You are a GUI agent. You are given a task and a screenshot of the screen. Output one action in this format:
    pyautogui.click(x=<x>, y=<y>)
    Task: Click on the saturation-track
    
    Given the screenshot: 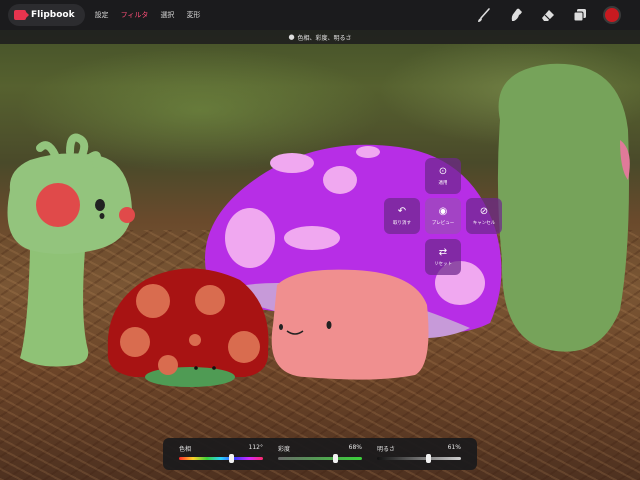 What is the action you would take?
    pyautogui.click(x=320, y=458)
    